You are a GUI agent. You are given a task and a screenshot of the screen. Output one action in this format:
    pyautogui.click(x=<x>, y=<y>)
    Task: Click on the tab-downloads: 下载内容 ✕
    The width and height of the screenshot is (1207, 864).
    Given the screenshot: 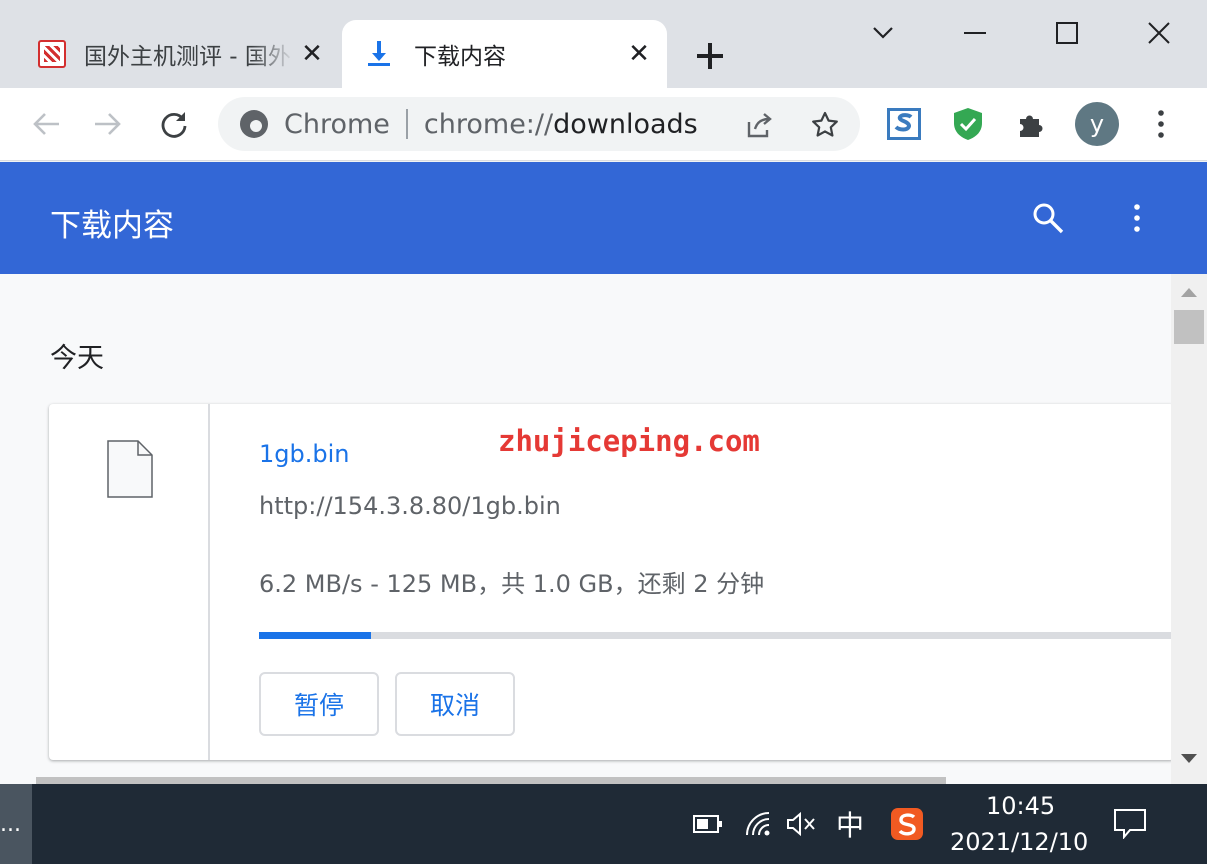 What is the action you would take?
    pyautogui.click(x=504, y=54)
    